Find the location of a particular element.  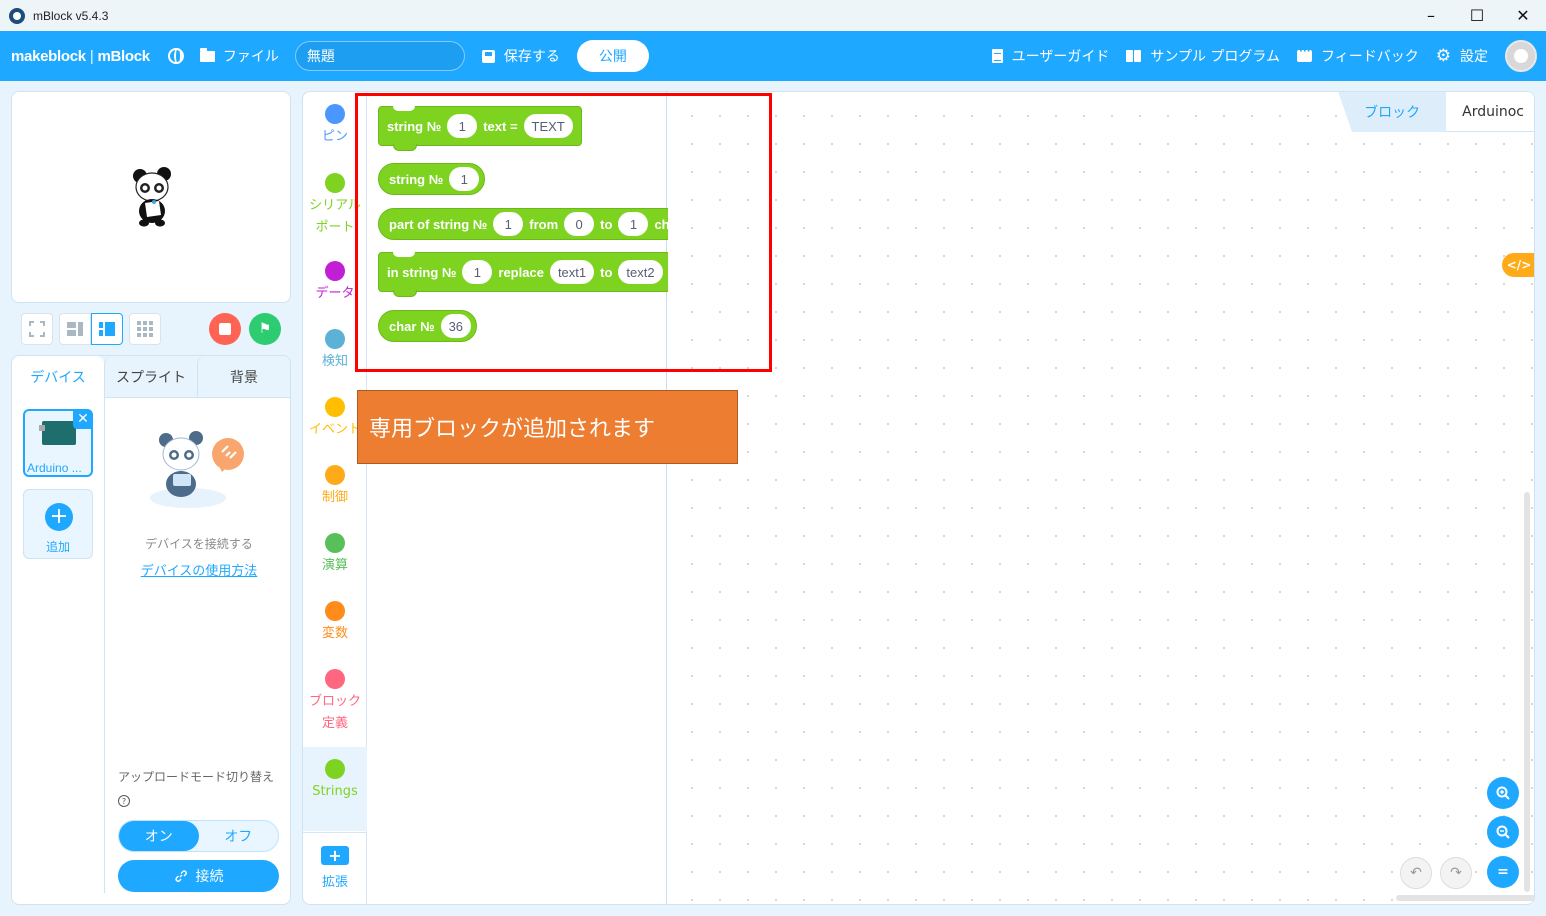

minimize-button: – is located at coordinates (1431, 15).